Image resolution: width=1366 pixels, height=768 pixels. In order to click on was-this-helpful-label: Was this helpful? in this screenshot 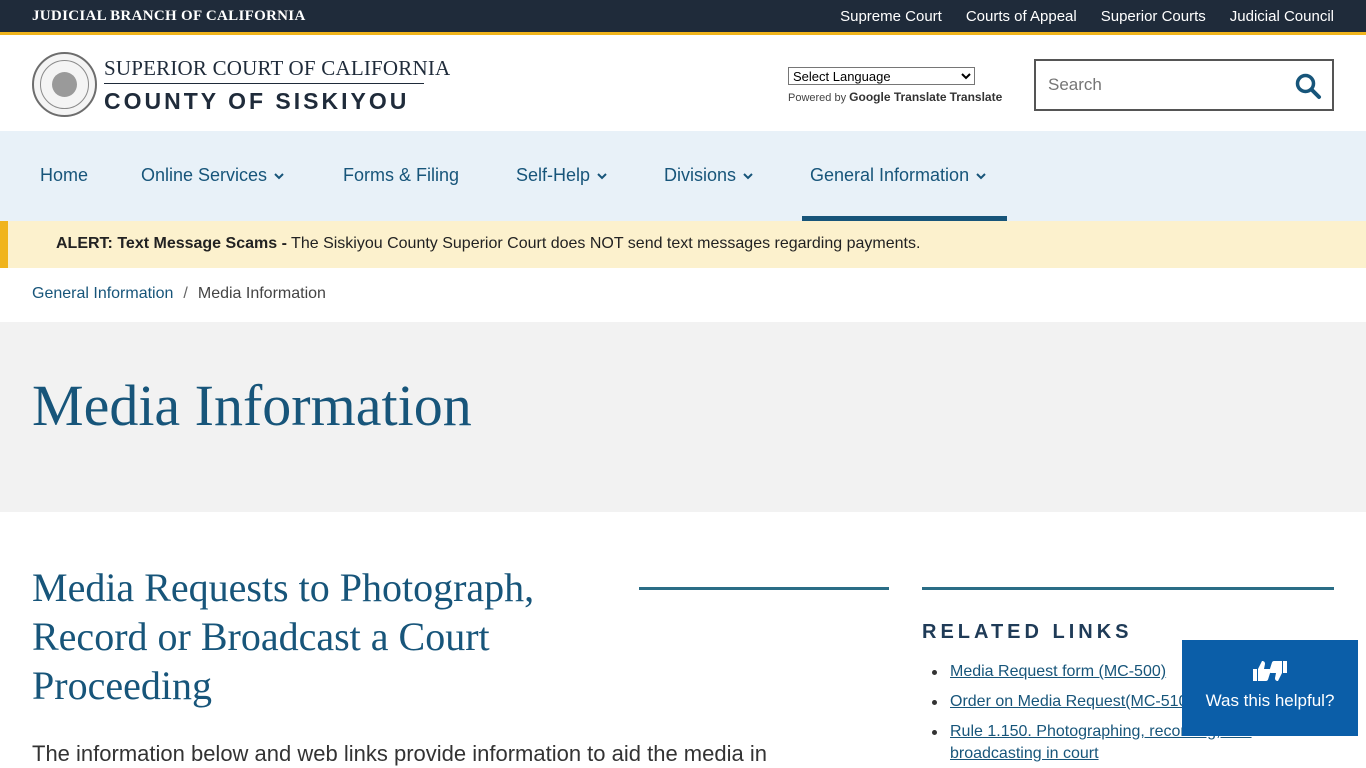, I will do `click(1270, 700)`.